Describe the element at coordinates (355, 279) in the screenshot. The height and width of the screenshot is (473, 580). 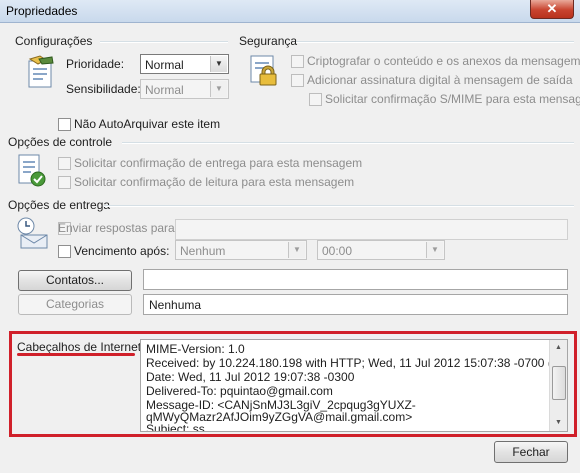
I see `contatos-input` at that location.